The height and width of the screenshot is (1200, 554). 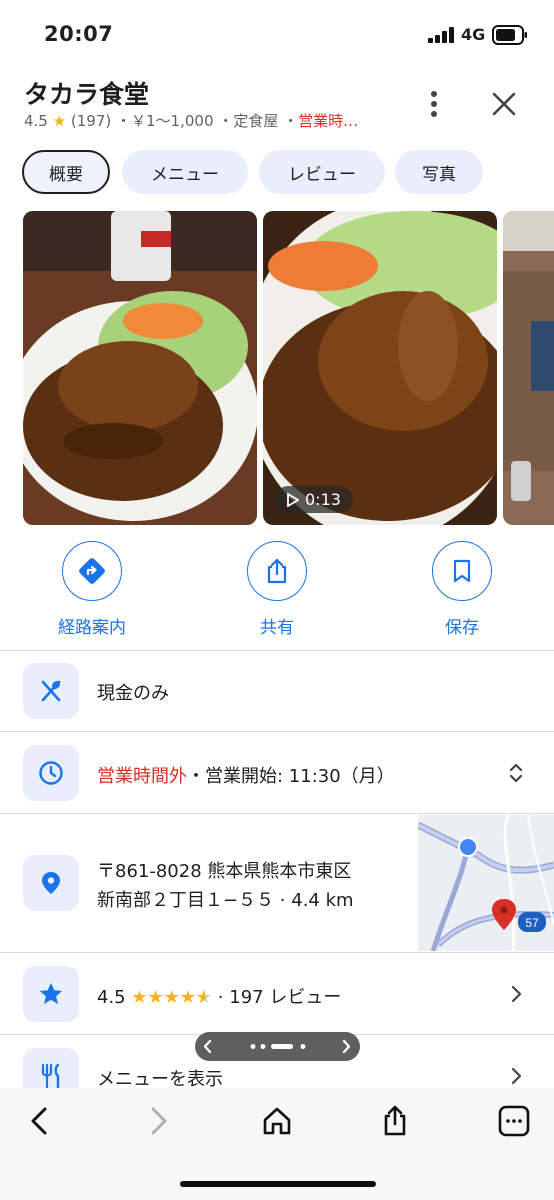 What do you see at coordinates (346, 1046) in the screenshot?
I see `pager-next-icon` at bounding box center [346, 1046].